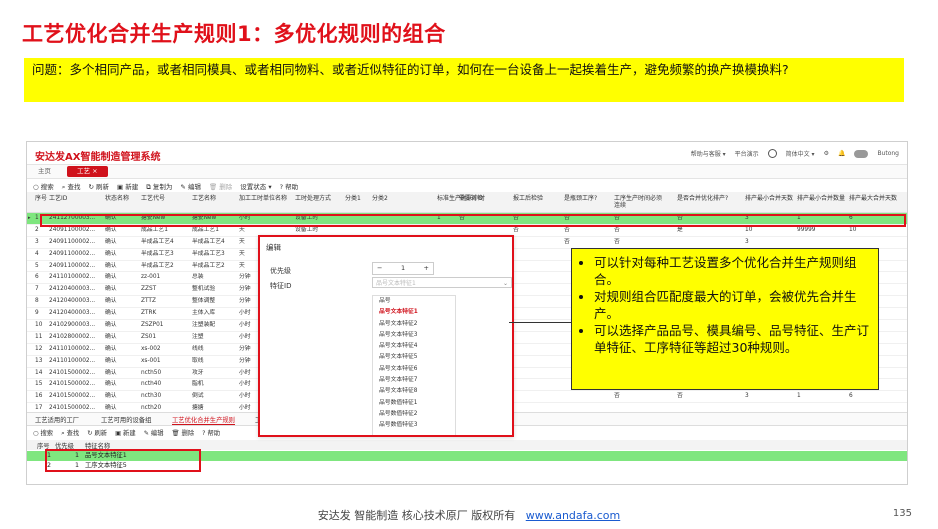 Image resolution: width=938 pixels, height=529 pixels. Describe the element at coordinates (471, 198) in the screenshot. I see `column-header: 需要首检` at that location.